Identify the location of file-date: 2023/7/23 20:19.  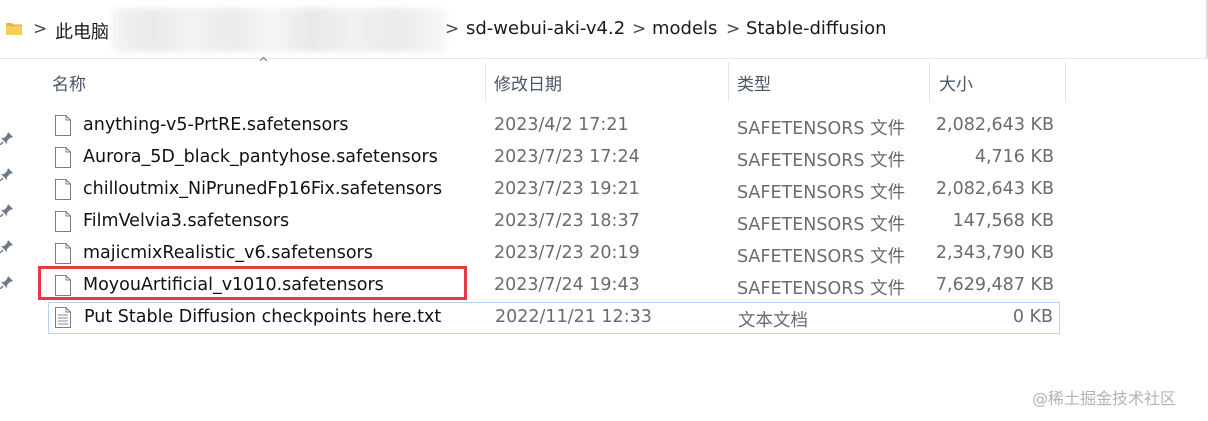
(567, 253).